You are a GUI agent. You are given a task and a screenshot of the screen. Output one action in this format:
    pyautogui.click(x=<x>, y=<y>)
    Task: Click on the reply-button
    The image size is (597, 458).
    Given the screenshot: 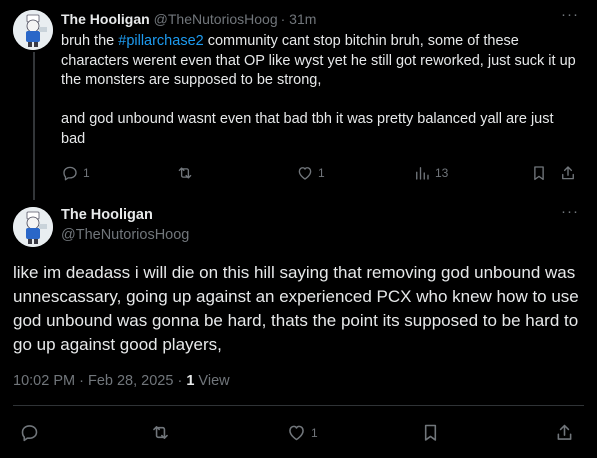 What is the action you would take?
    pyautogui.click(x=29, y=432)
    